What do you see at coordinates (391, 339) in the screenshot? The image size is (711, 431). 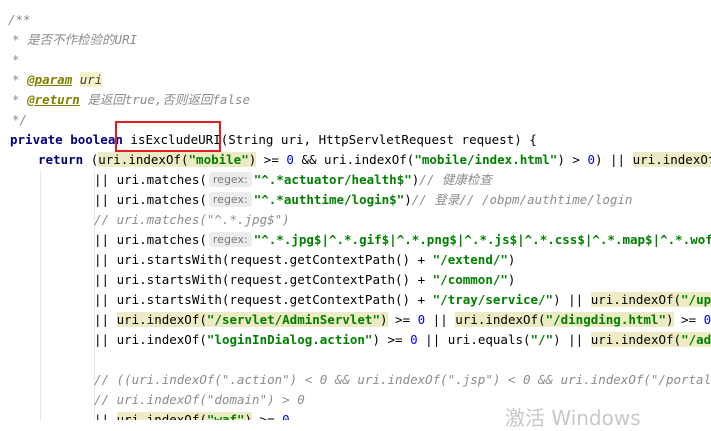 I see `code-token: ) >=` at bounding box center [391, 339].